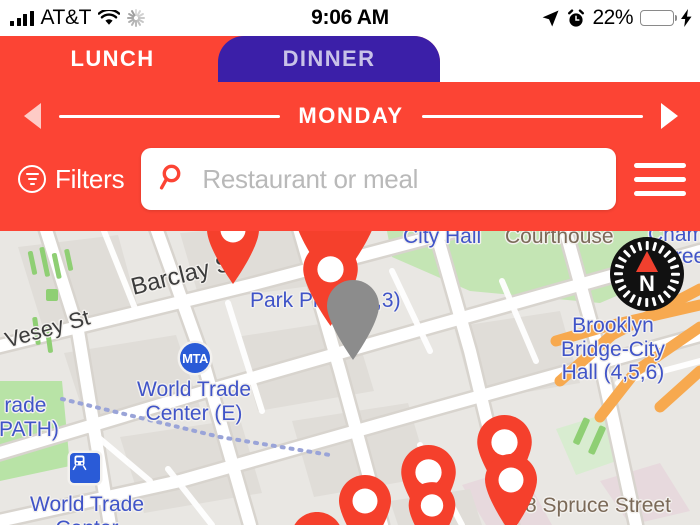  What do you see at coordinates (686, 18) in the screenshot?
I see `lightning-bolt-icon` at bounding box center [686, 18].